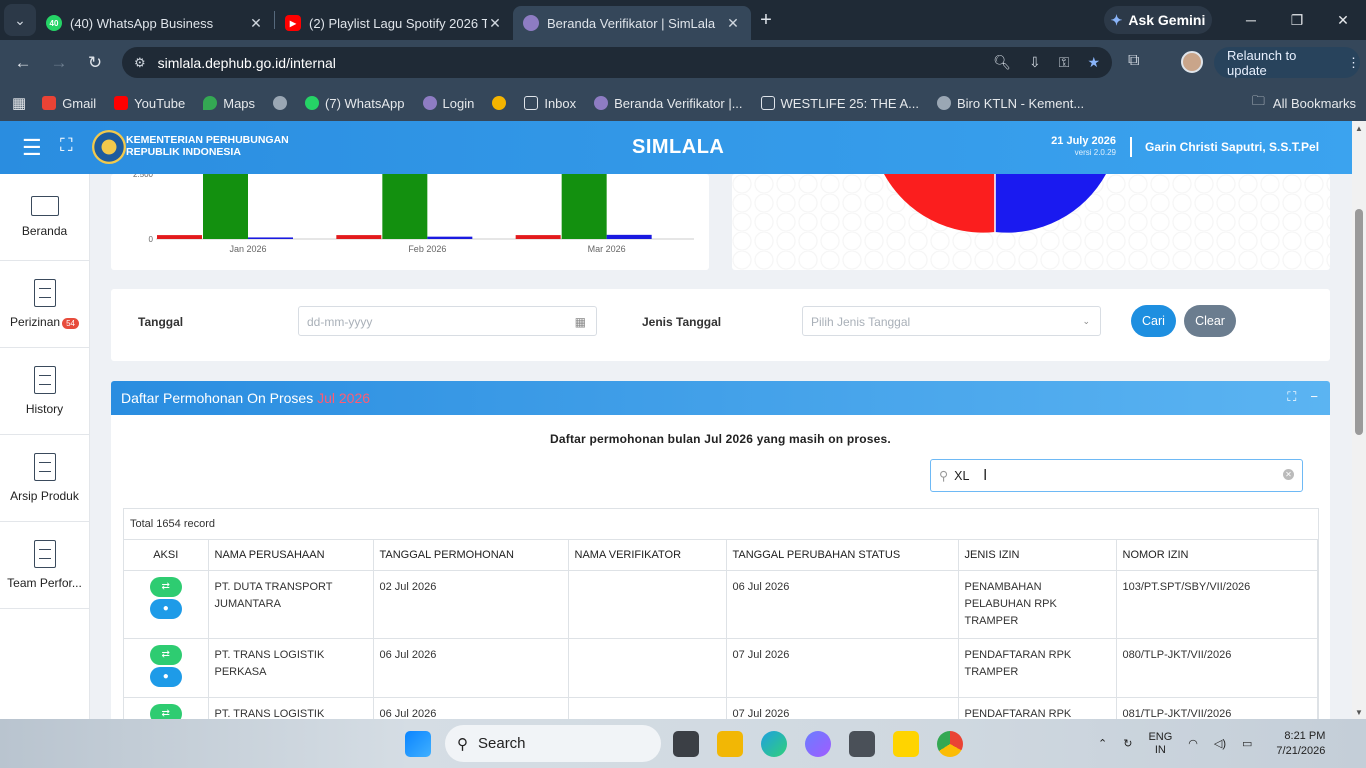 The image size is (1366, 768). I want to click on bookmark-photos, so click(499, 103).